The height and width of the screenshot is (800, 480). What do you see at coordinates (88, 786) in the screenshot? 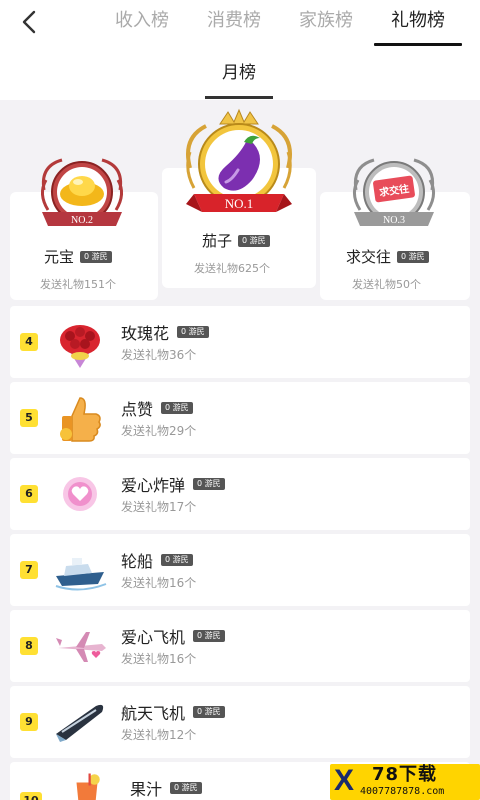
I see `juice-icon` at bounding box center [88, 786].